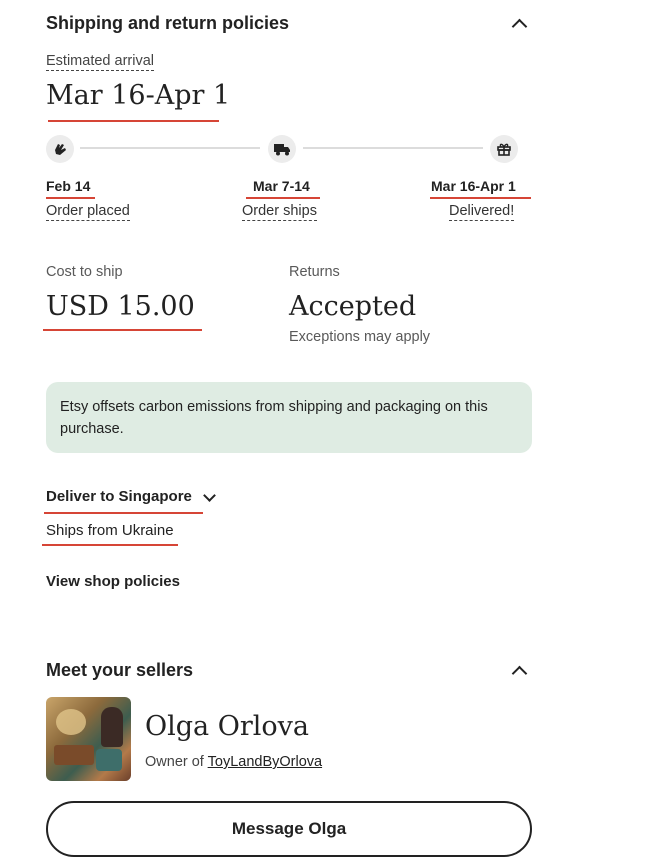  I want to click on returns-note: Exceptions may apply, so click(360, 337).